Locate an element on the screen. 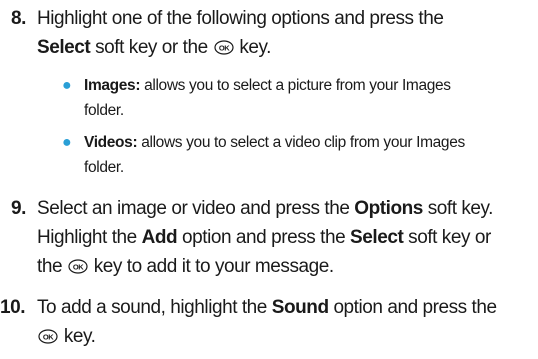  step-text: To add a sound, highlight the is located at coordinates (154, 307).